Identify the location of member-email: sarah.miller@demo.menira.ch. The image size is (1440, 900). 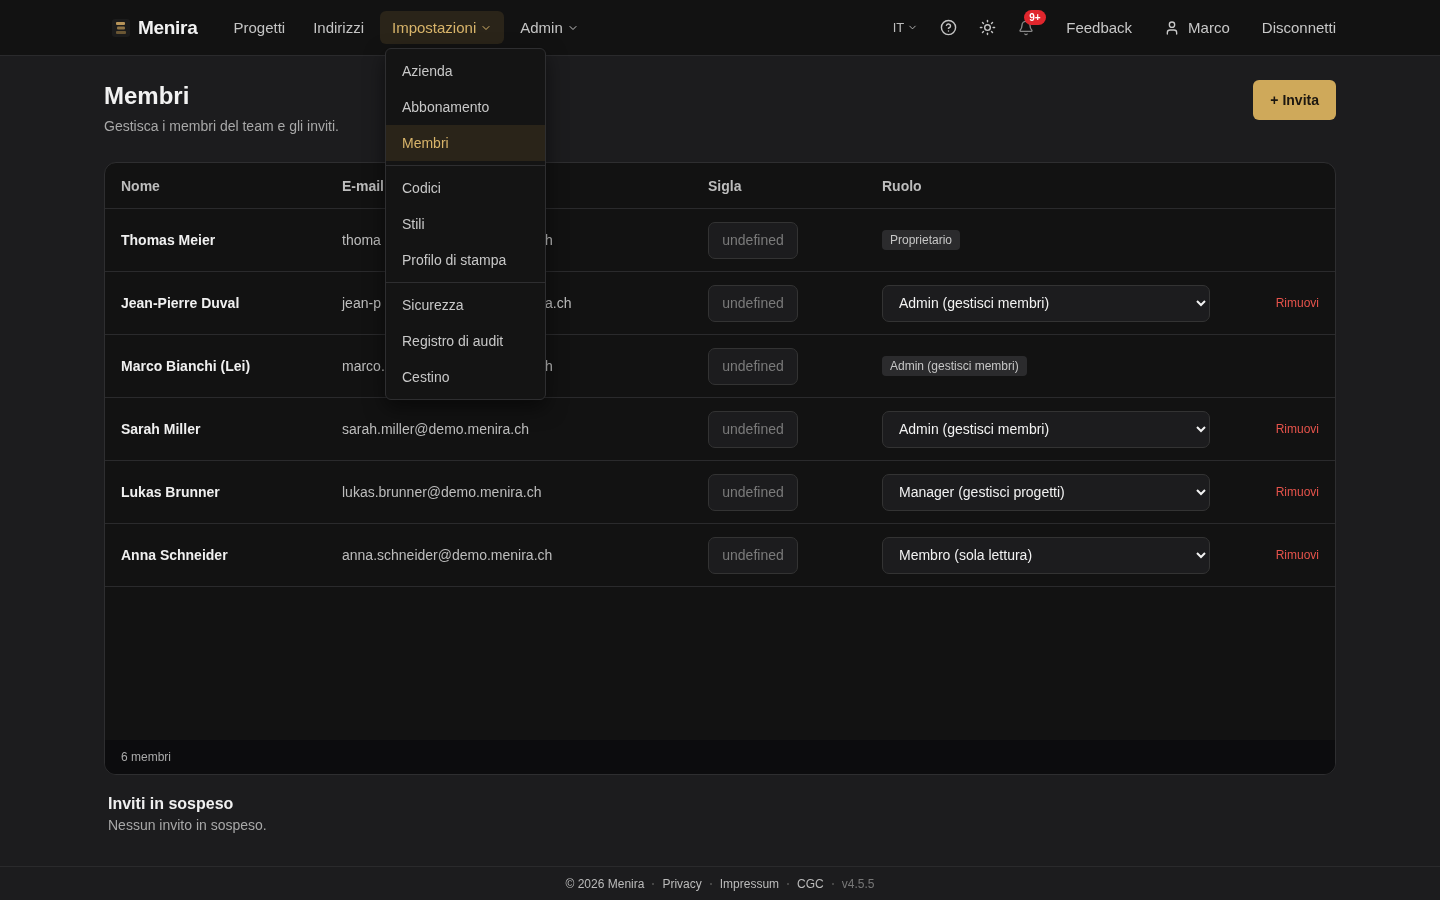
(435, 429).